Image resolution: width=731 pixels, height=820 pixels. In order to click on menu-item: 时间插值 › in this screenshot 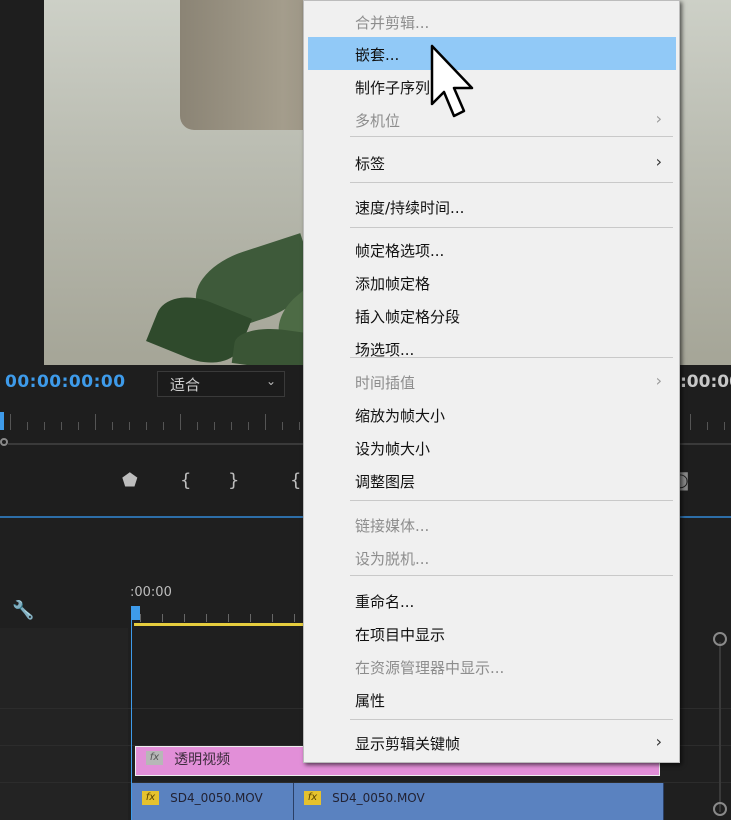, I will do `click(492, 381)`.